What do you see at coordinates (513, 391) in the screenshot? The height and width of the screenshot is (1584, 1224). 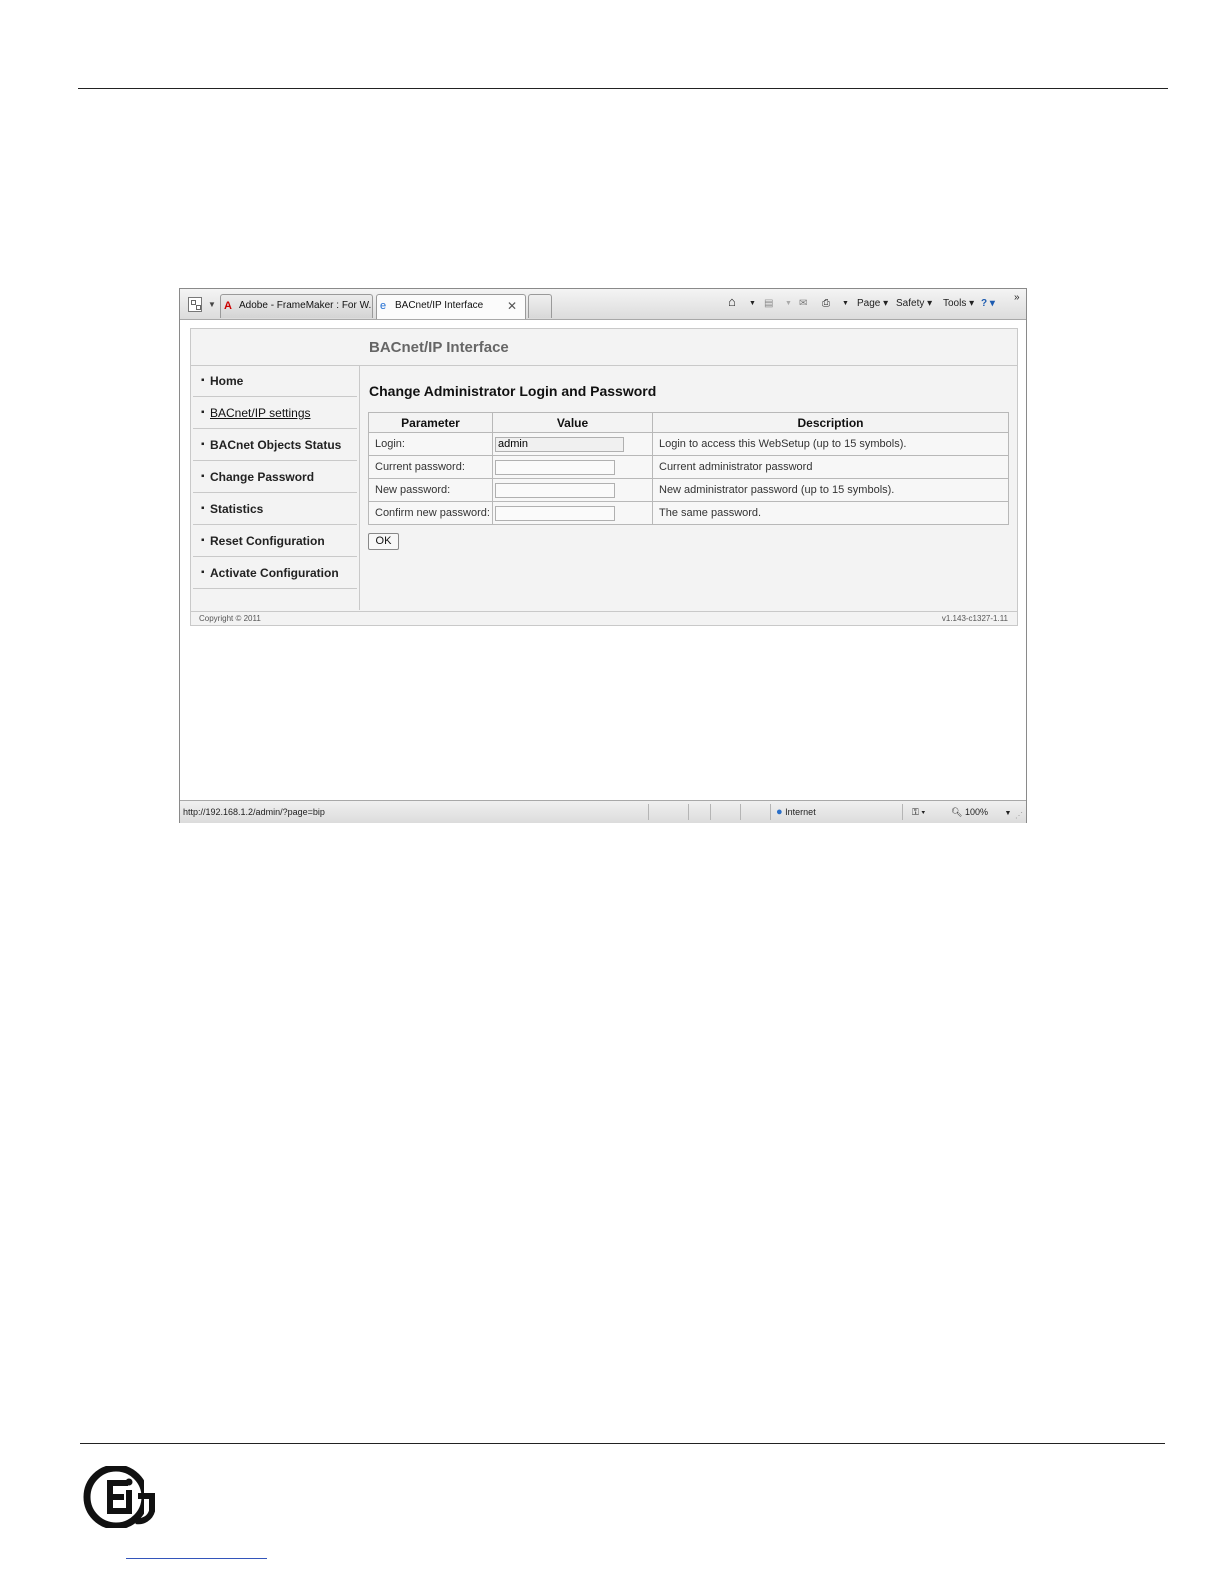 I see `section-title: Change Administrator Login and Password` at bounding box center [513, 391].